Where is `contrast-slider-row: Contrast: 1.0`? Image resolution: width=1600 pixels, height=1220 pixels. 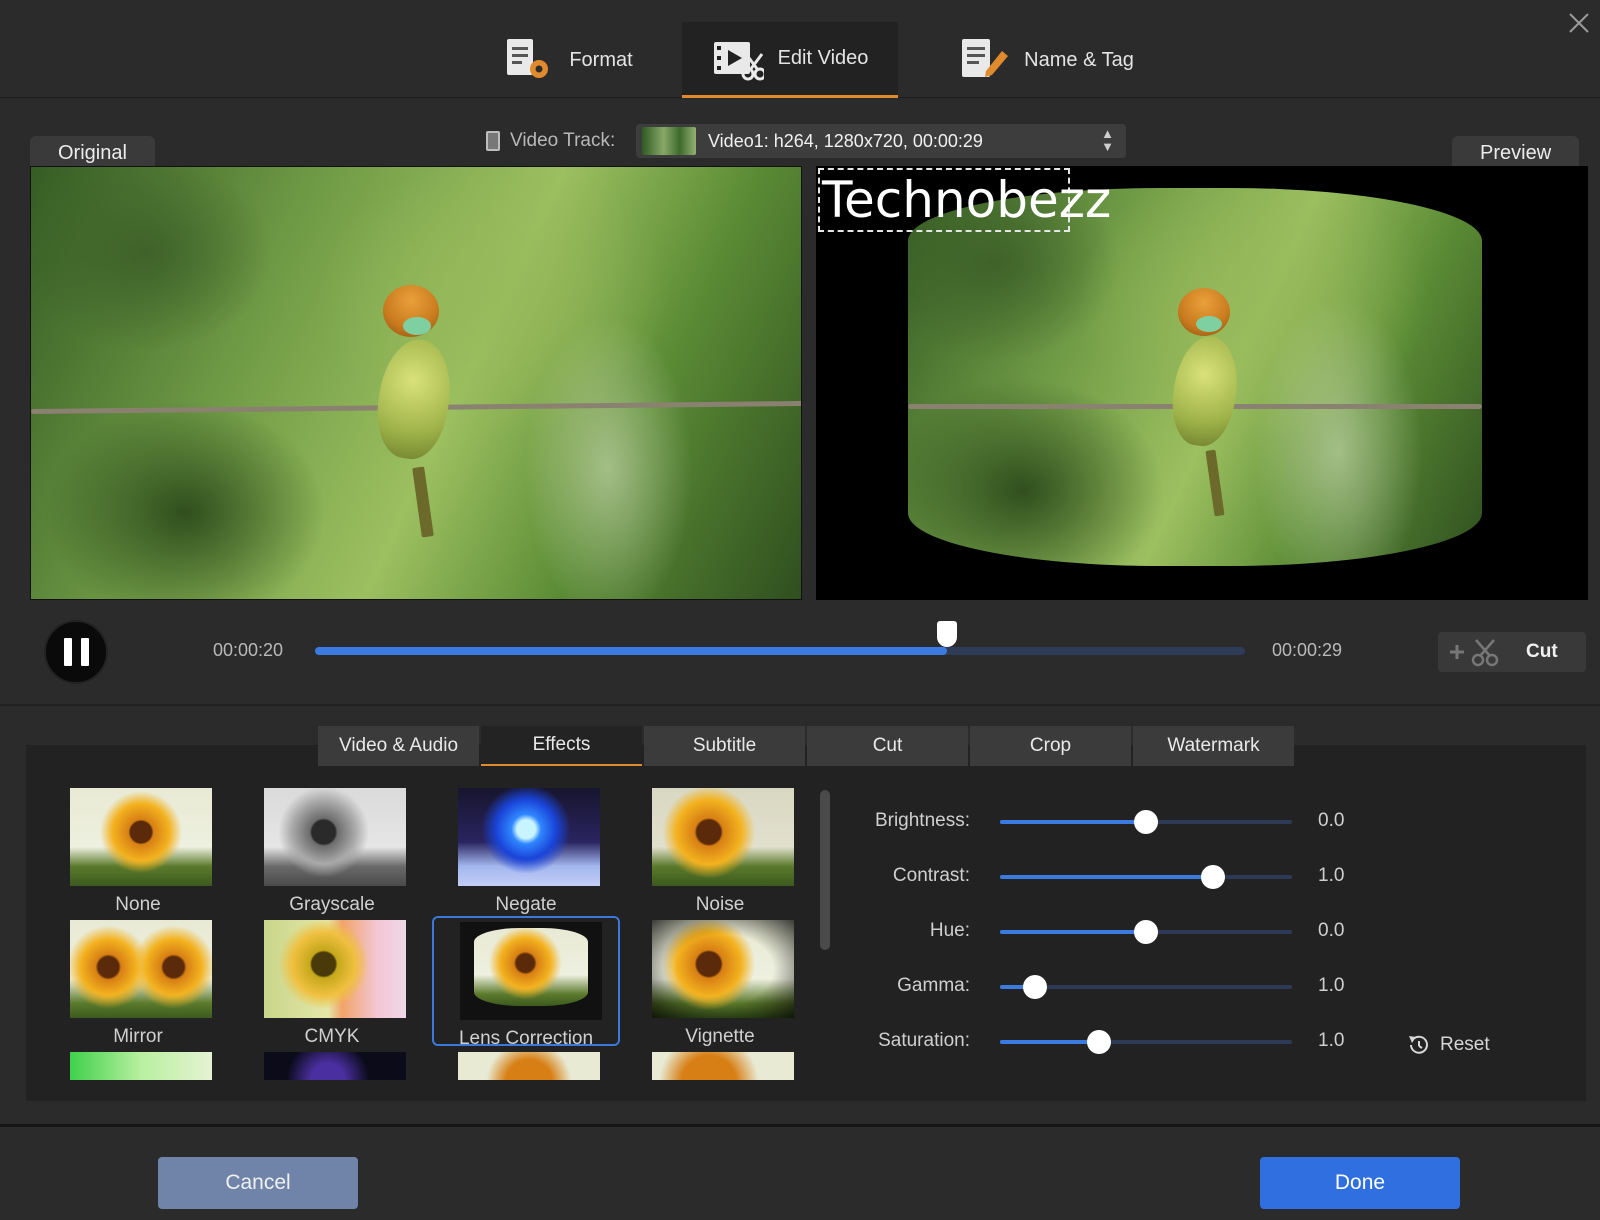
contrast-slider-row: Contrast: 1.0 is located at coordinates (1180, 877).